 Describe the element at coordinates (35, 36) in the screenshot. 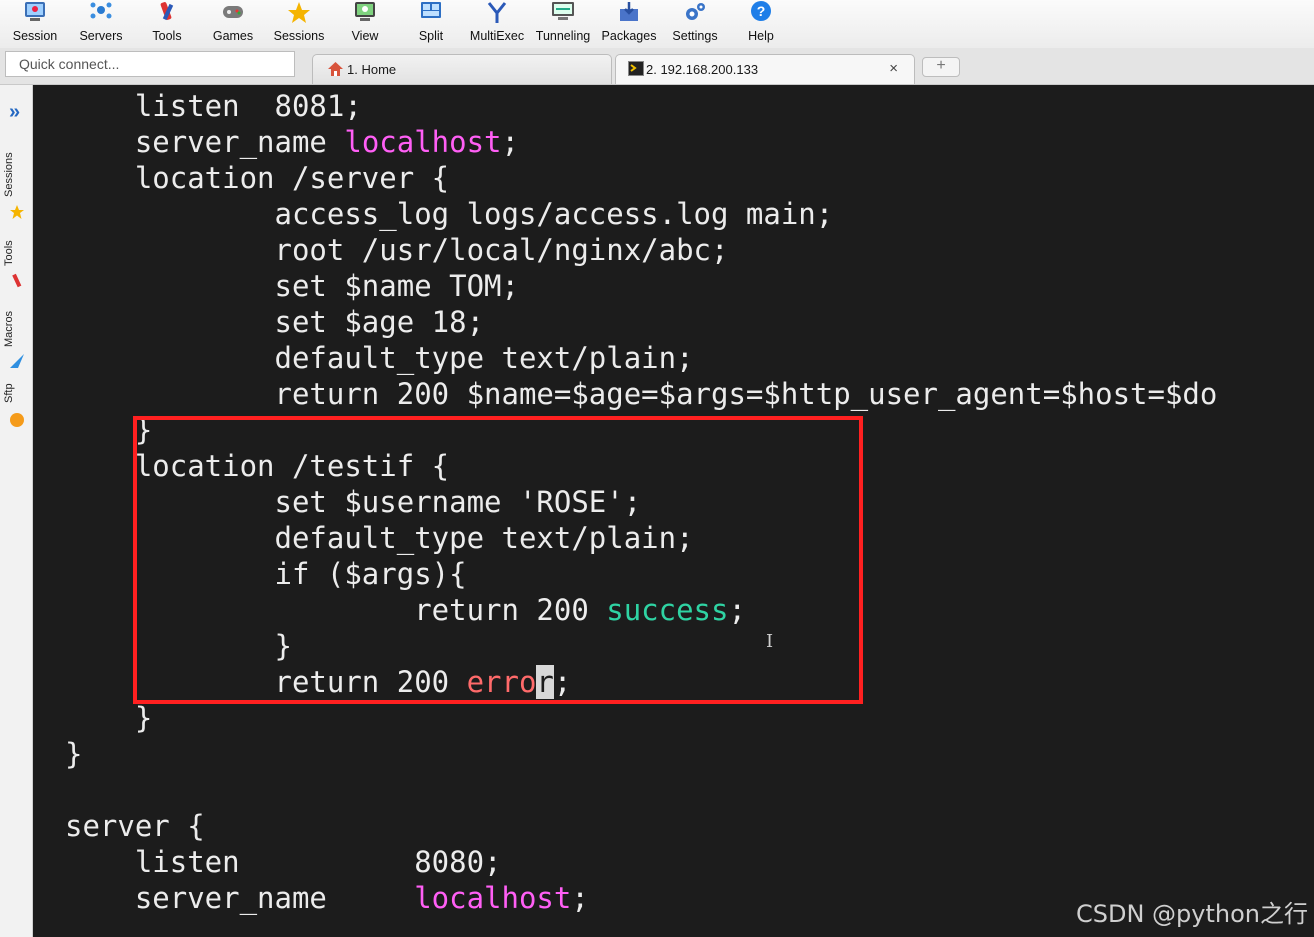

I see `toolbar-label: Session` at that location.